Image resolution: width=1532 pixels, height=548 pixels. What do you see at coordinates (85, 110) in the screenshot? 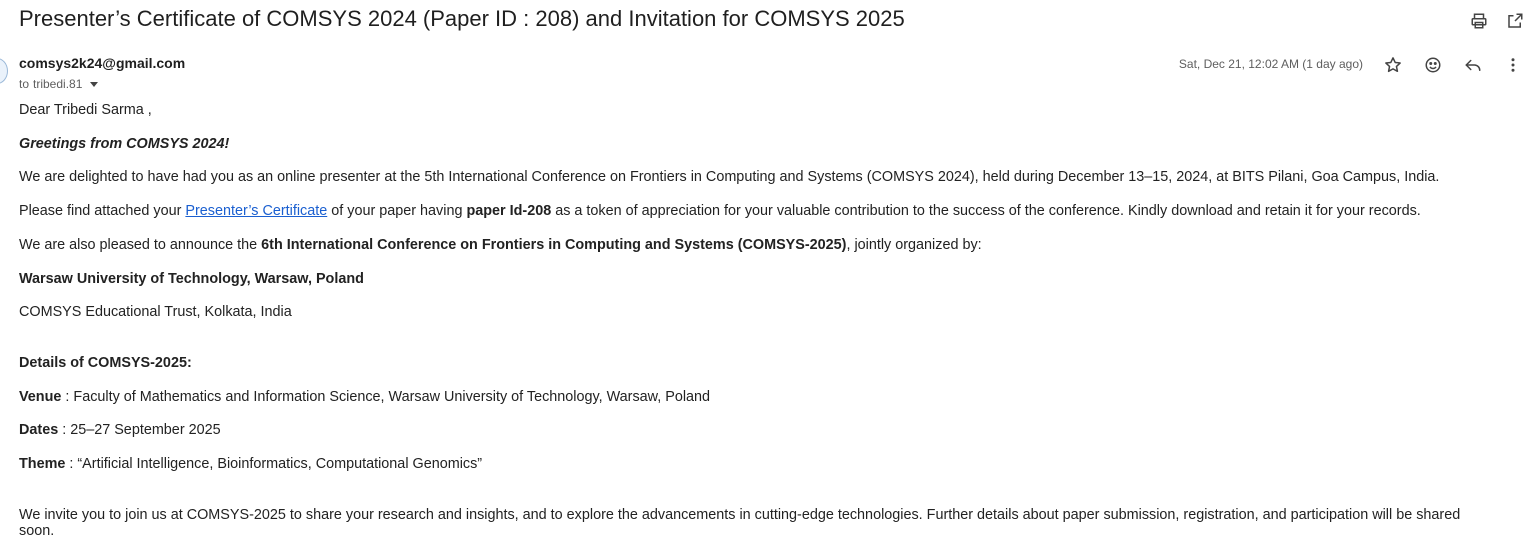
I see `greeting: Dear Tribedi Sarma ,` at bounding box center [85, 110].